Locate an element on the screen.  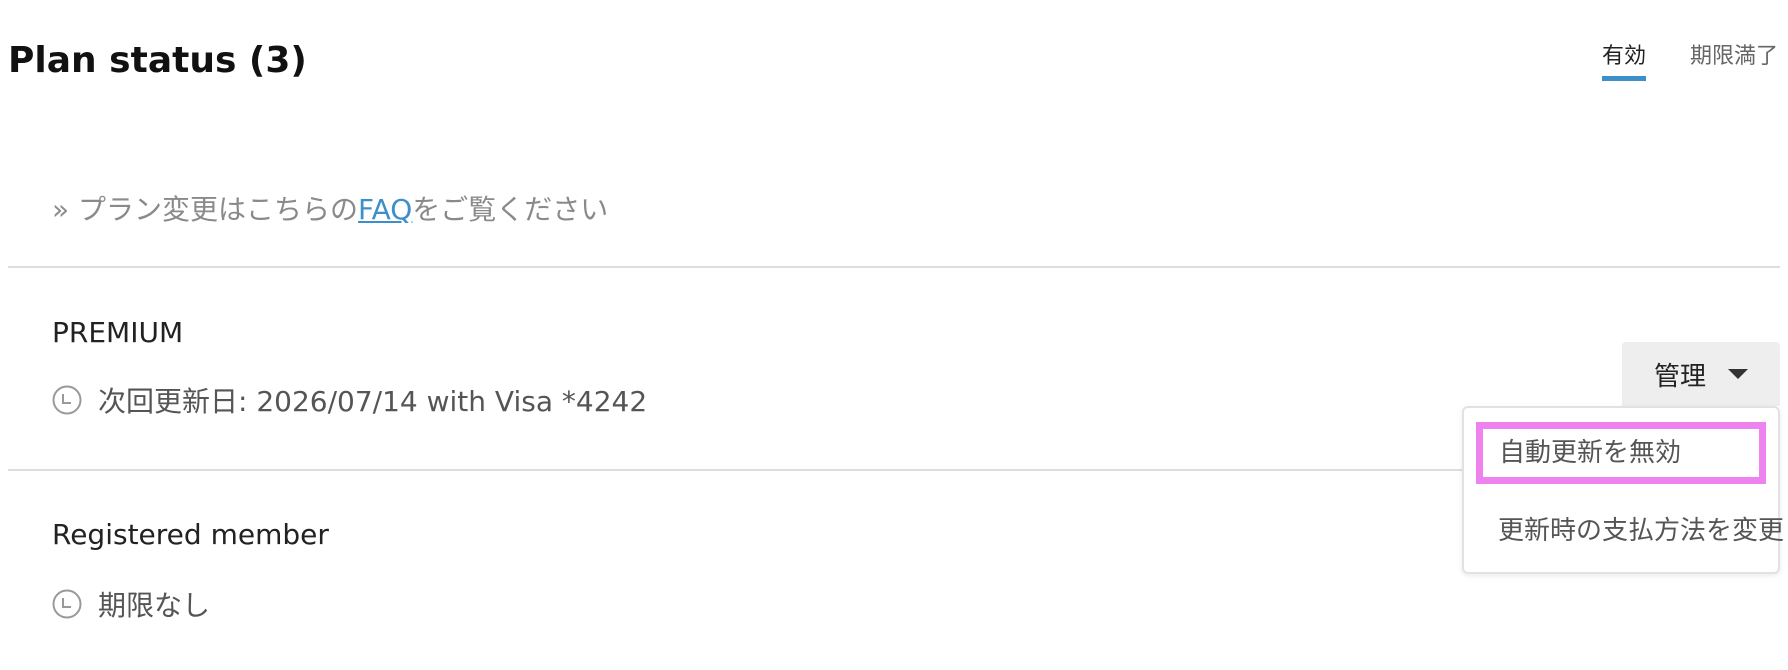
plan-meta-text: 期限なし is located at coordinates (154, 605).